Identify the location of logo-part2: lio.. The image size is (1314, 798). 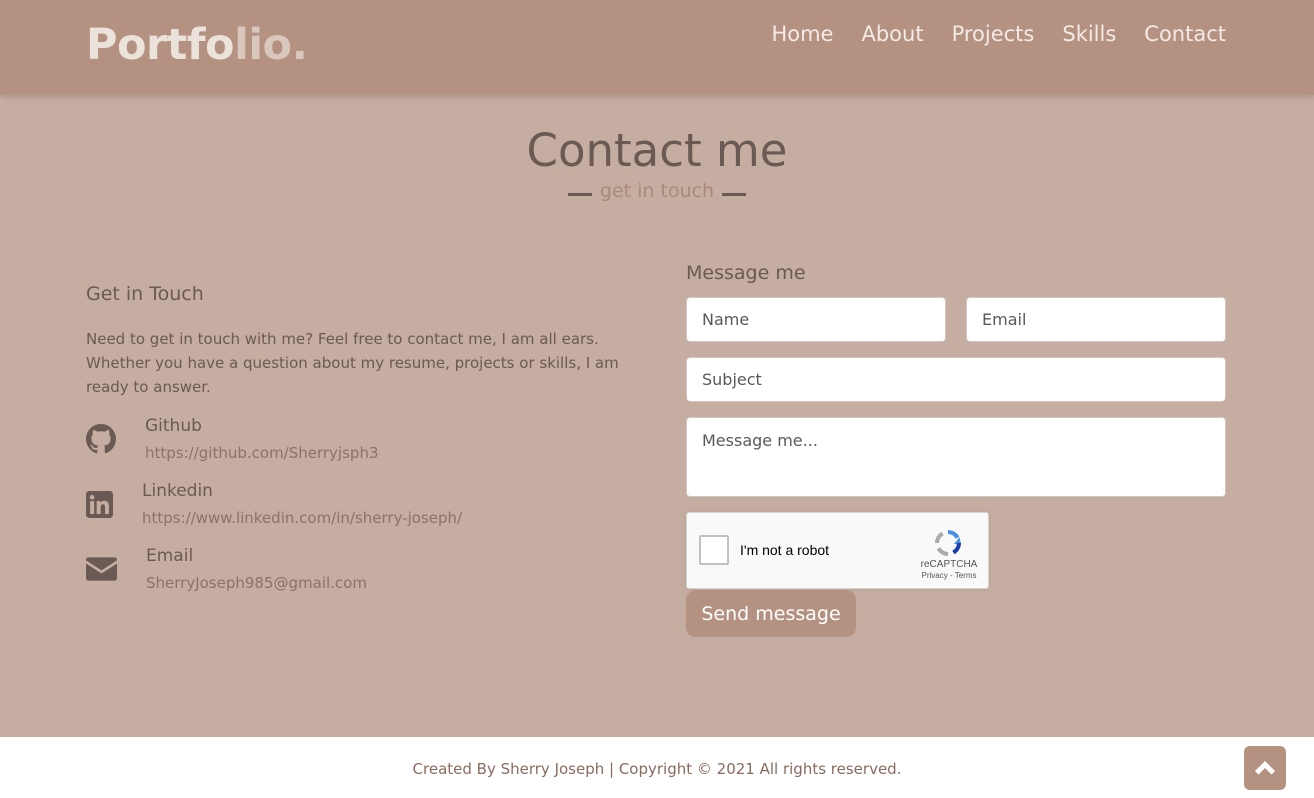
(271, 45).